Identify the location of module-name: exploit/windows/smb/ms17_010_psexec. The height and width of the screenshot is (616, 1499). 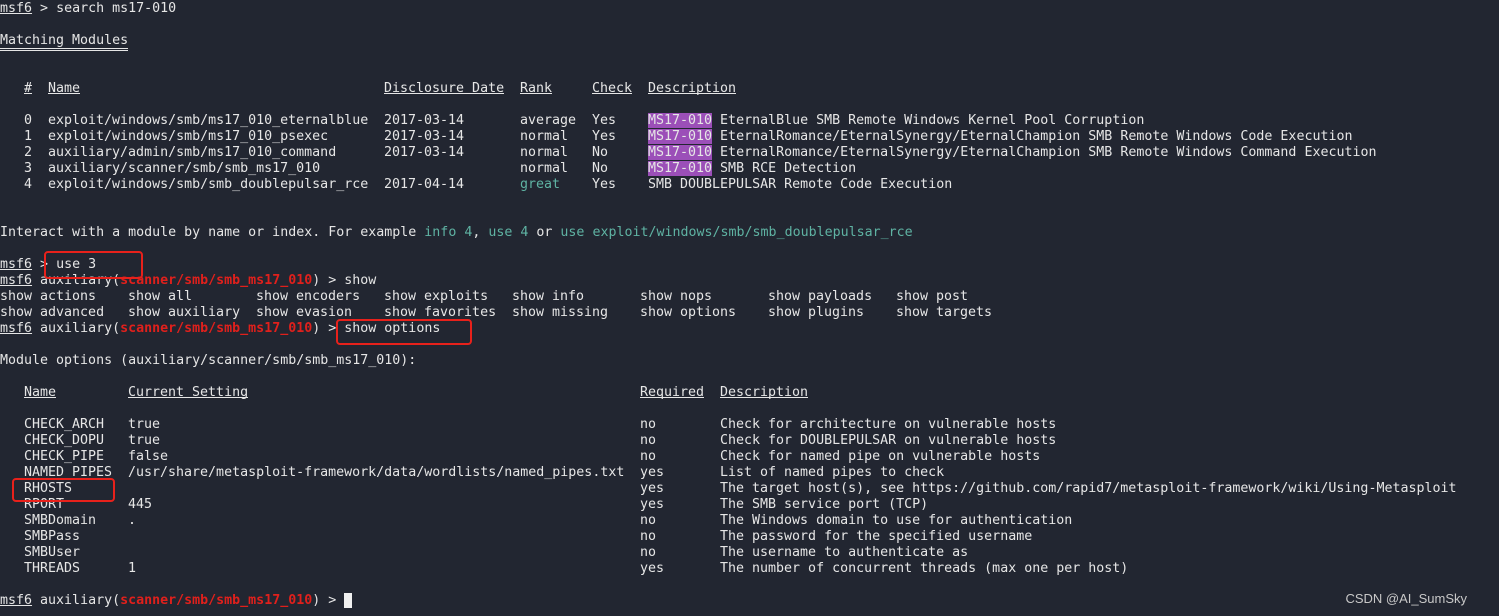
(188, 137).